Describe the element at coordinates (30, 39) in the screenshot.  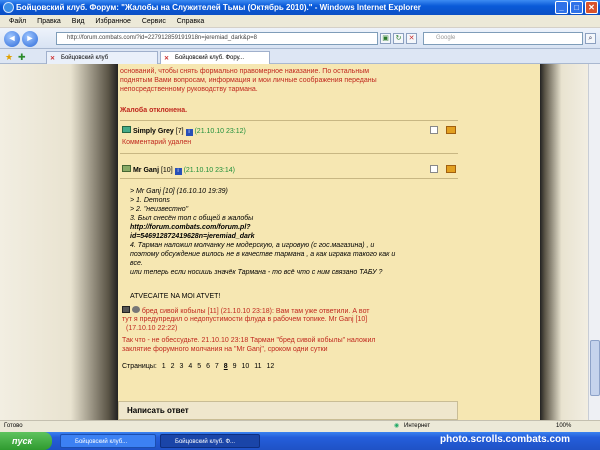
I see `forward-button: ►` at that location.